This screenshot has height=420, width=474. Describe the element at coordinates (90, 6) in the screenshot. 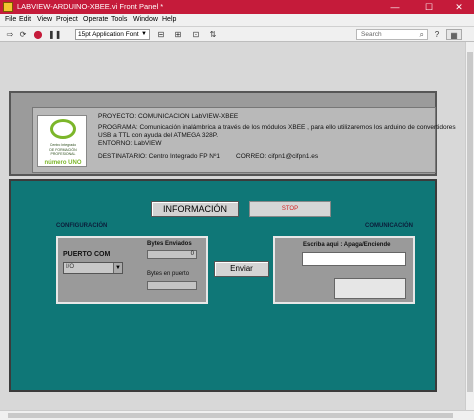

I see `window-title: LABVIEW-ARDUINO-XBEE.vi Front Panel *` at that location.